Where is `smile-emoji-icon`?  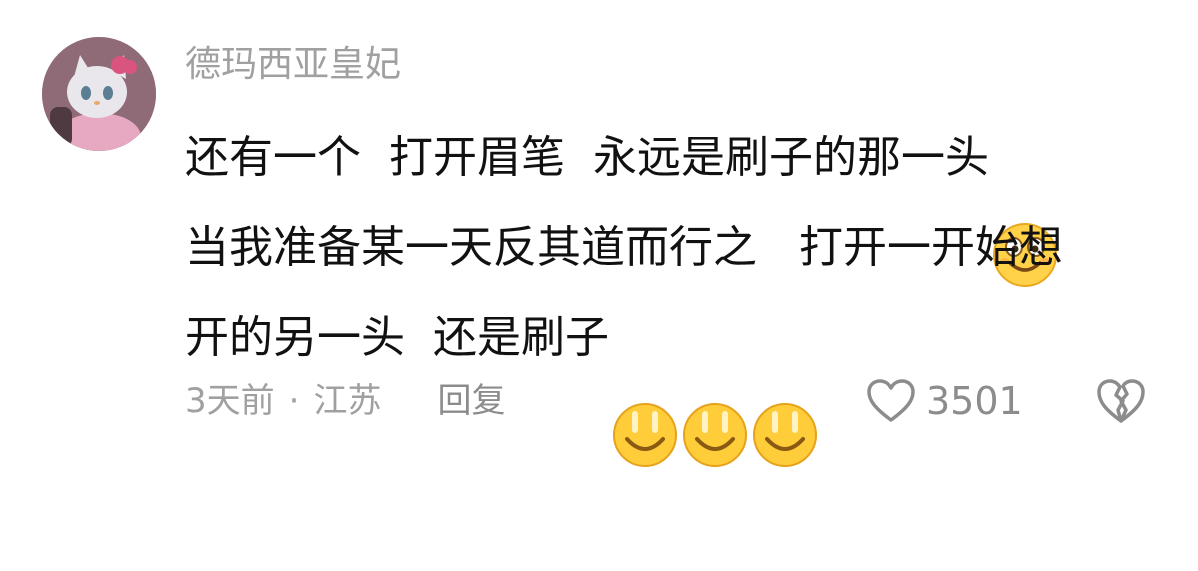
smile-emoji-icon is located at coordinates (1025, 203).